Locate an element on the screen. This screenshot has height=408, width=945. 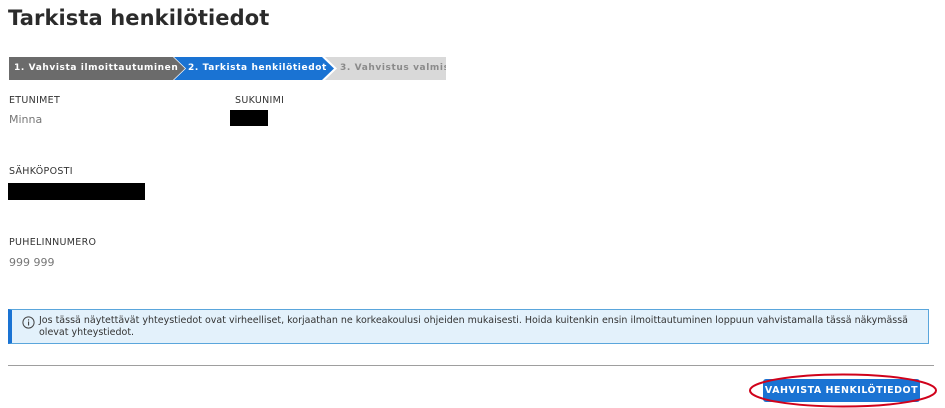
first-name-label: ETUNIMET is located at coordinates (35, 100).